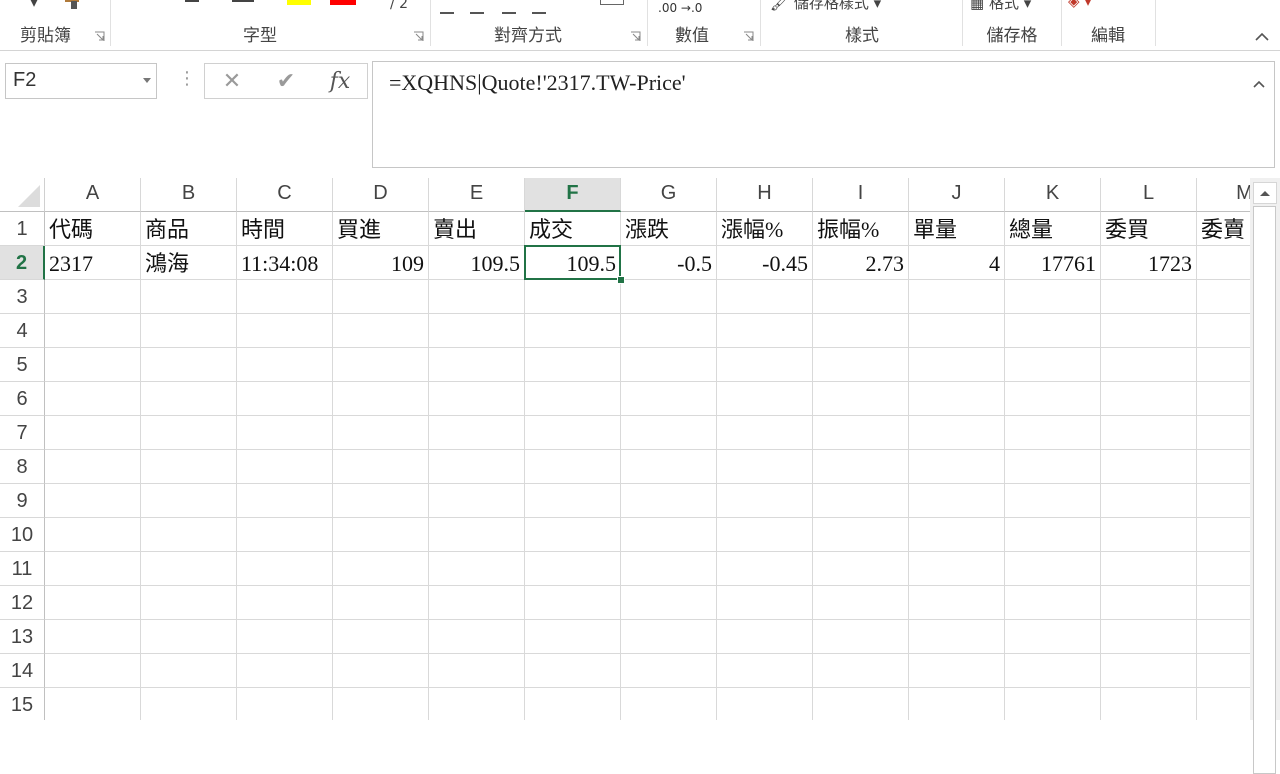 The width and height of the screenshot is (1280, 774). I want to click on cell-g2: -0.5, so click(669, 263).